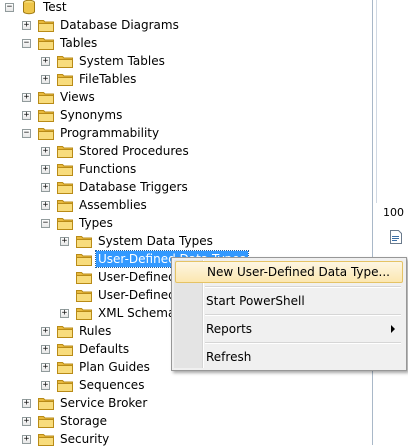 The image size is (408, 448). I want to click on tree-node-types: − Types, so click(78, 223).